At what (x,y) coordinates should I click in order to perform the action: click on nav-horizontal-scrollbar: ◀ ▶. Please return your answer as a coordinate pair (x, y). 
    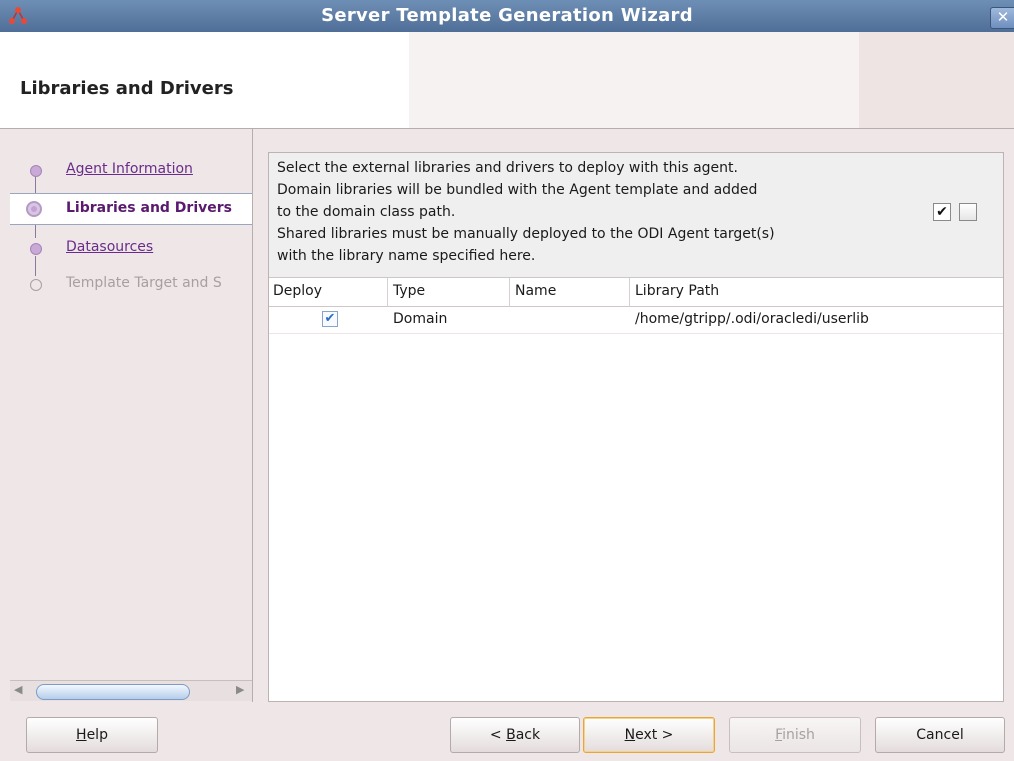
    Looking at the image, I should click on (131, 690).